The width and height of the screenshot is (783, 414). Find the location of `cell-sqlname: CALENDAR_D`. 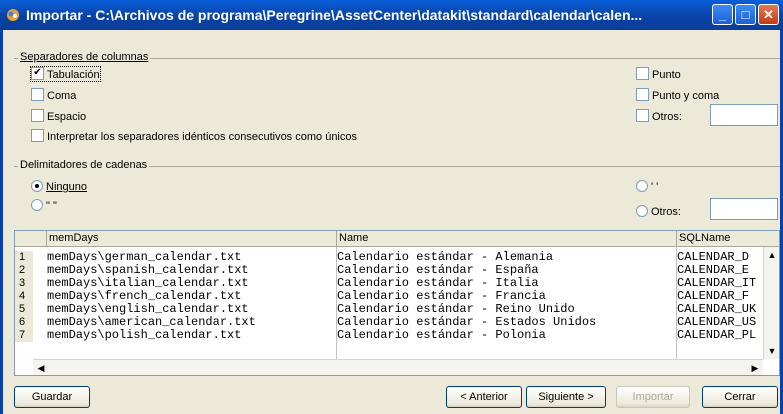

cell-sqlname: CALENDAR_D is located at coordinates (713, 257).